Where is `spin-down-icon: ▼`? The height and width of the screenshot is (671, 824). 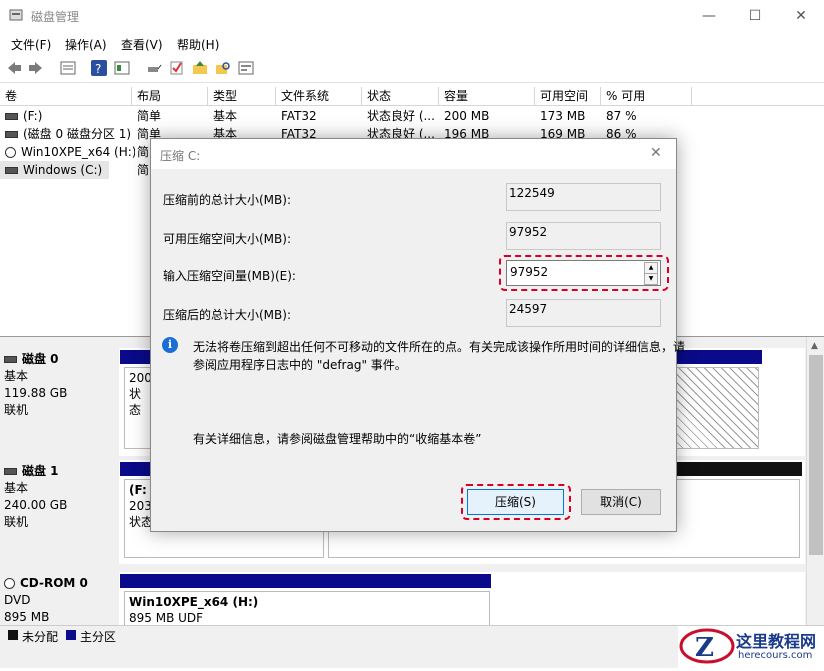 spin-down-icon: ▼ is located at coordinates (651, 279).